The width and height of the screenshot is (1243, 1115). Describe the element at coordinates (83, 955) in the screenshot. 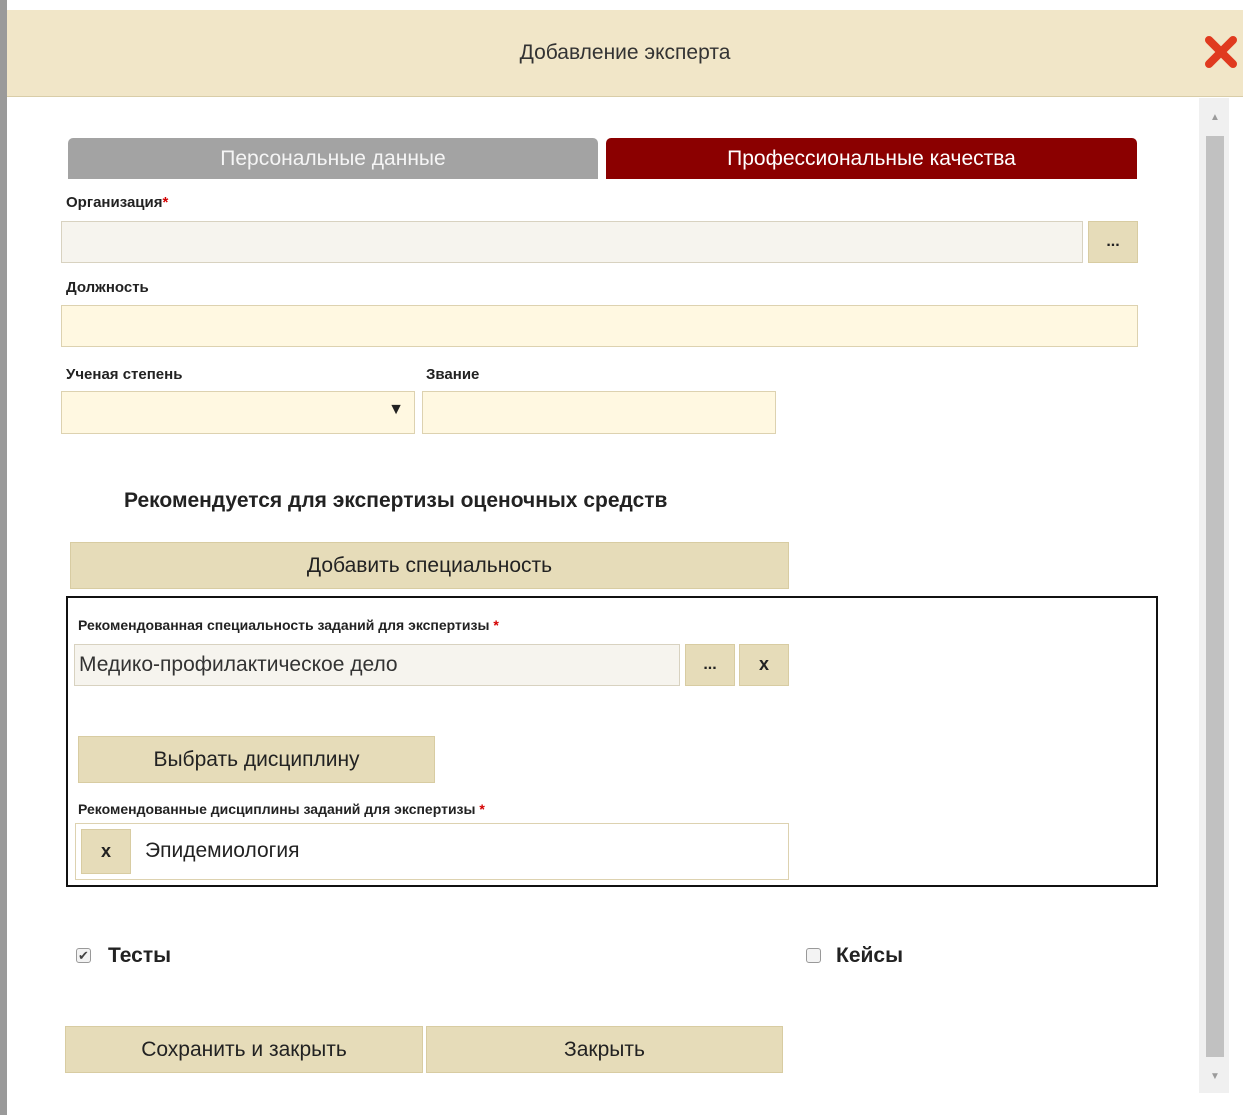

I see `tests-checkbox: ✔` at that location.